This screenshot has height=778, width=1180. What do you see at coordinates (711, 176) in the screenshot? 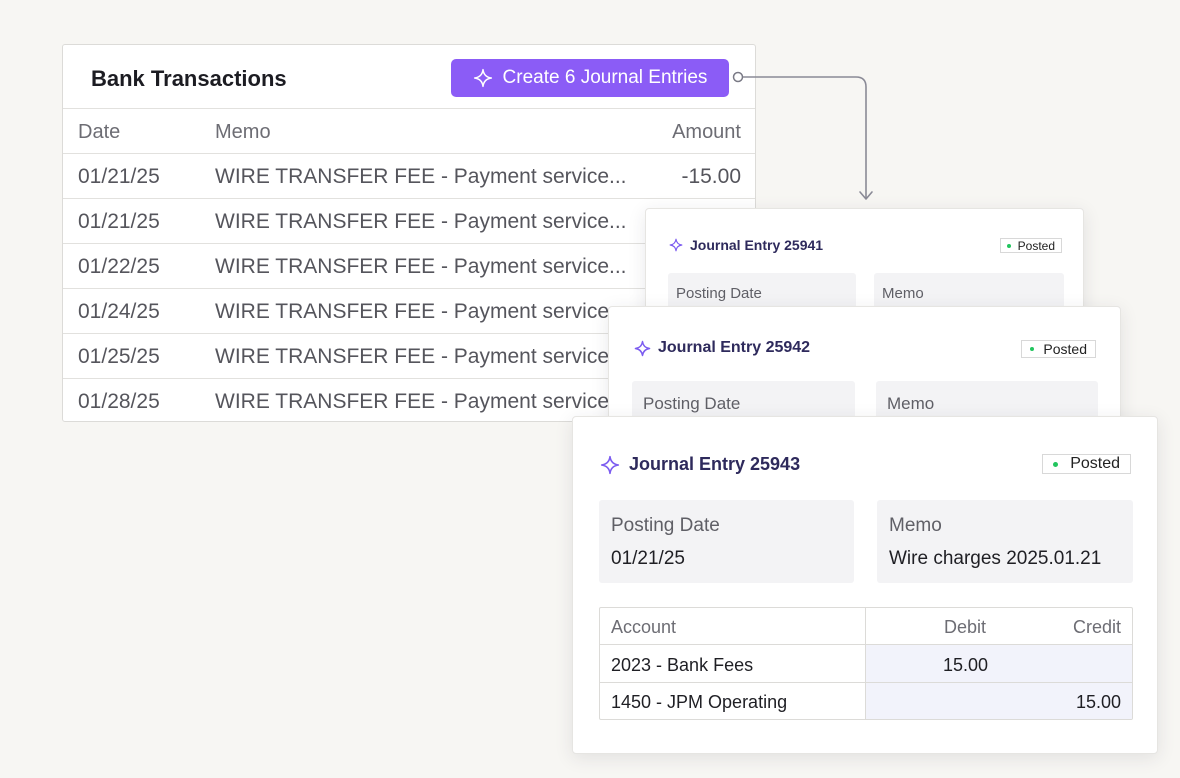
I see `row-amount: -15.00` at bounding box center [711, 176].